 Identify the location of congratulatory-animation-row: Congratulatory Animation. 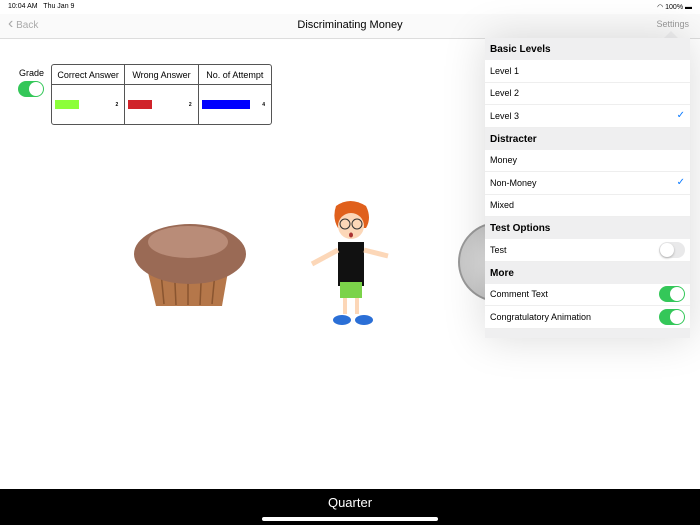
(587, 317).